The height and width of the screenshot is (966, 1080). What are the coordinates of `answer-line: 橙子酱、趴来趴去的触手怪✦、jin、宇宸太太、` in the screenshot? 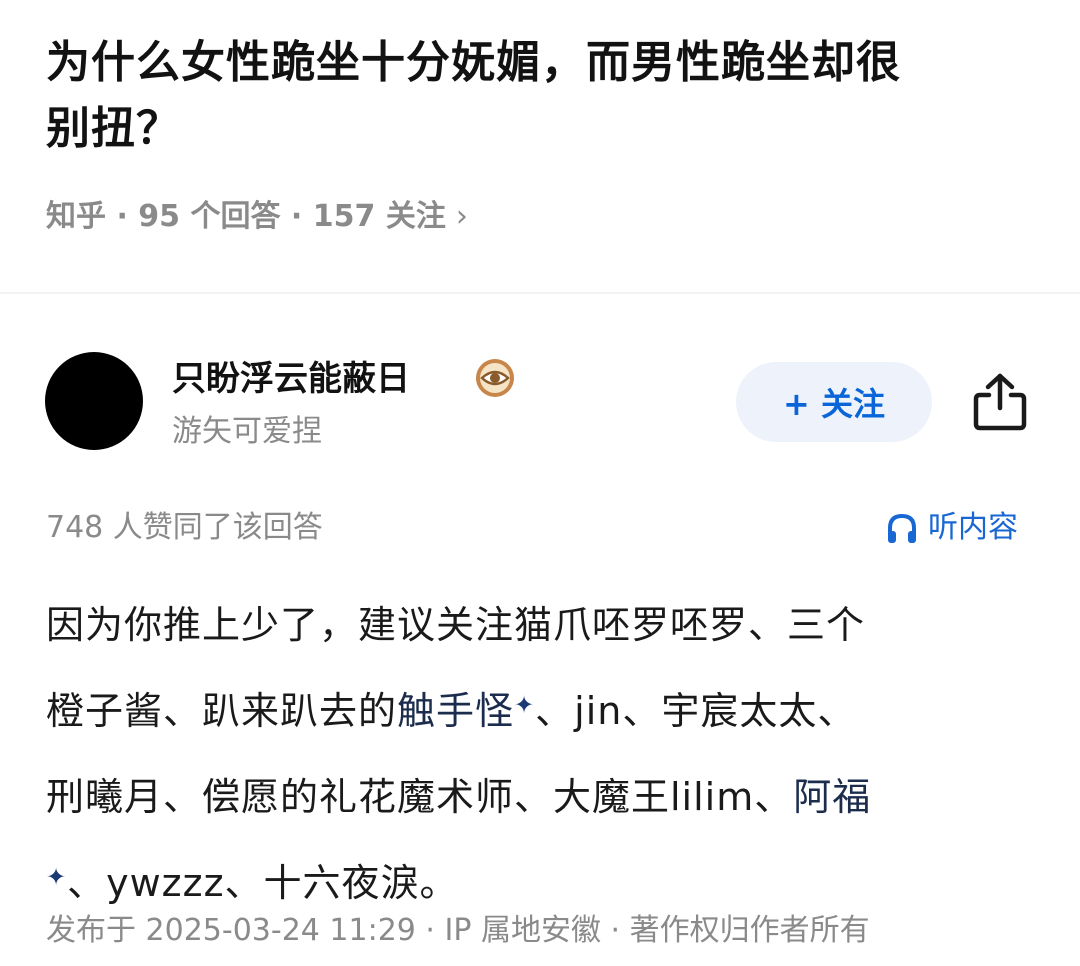 It's located at (541, 711).